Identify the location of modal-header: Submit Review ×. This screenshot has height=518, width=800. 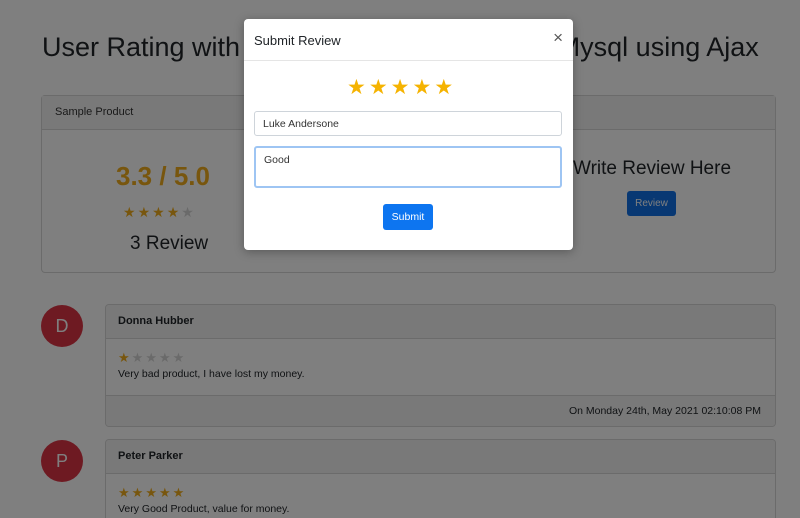
(408, 40).